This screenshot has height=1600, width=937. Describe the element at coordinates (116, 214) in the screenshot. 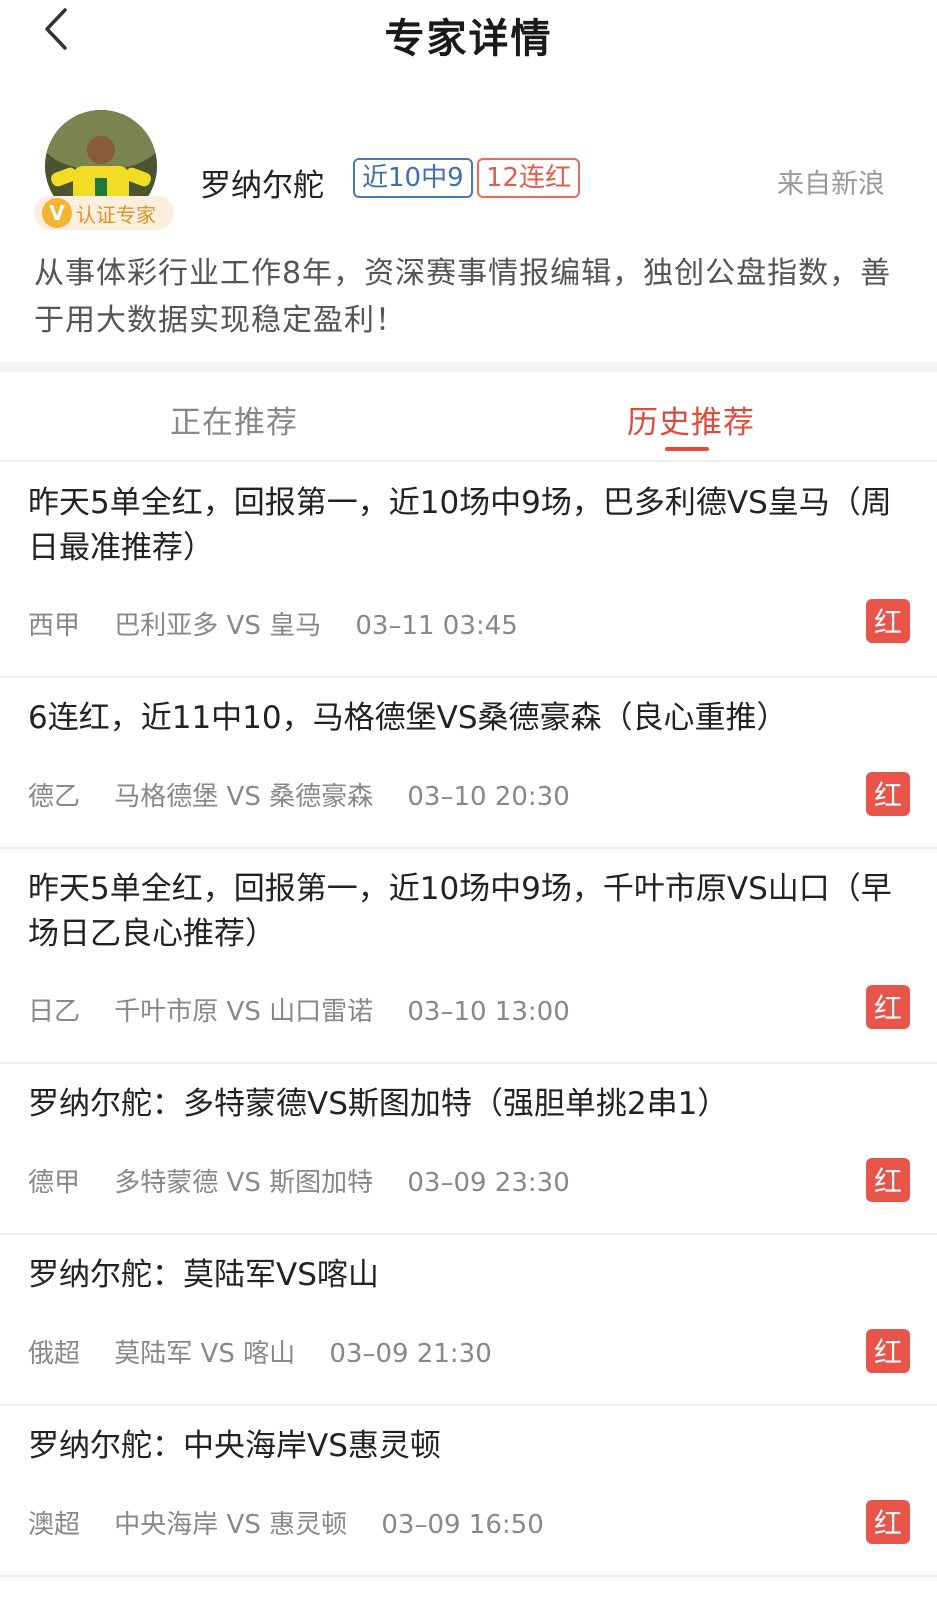

I see `certified-label: 认证专家` at that location.